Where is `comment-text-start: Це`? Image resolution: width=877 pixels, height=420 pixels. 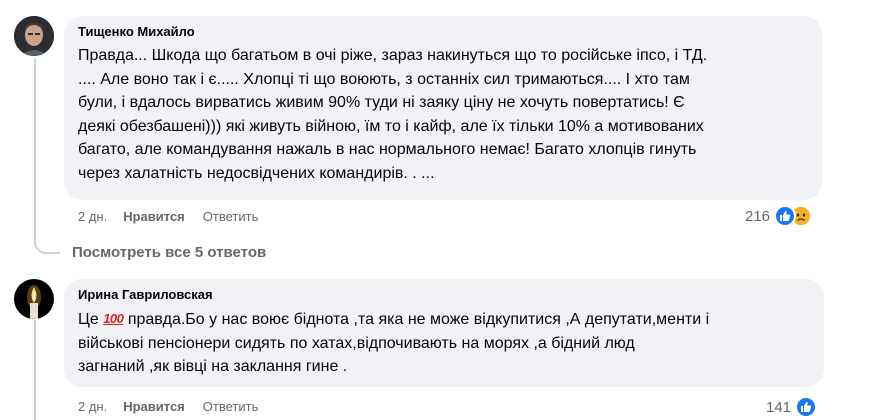
comment-text-start: Це is located at coordinates (91, 319).